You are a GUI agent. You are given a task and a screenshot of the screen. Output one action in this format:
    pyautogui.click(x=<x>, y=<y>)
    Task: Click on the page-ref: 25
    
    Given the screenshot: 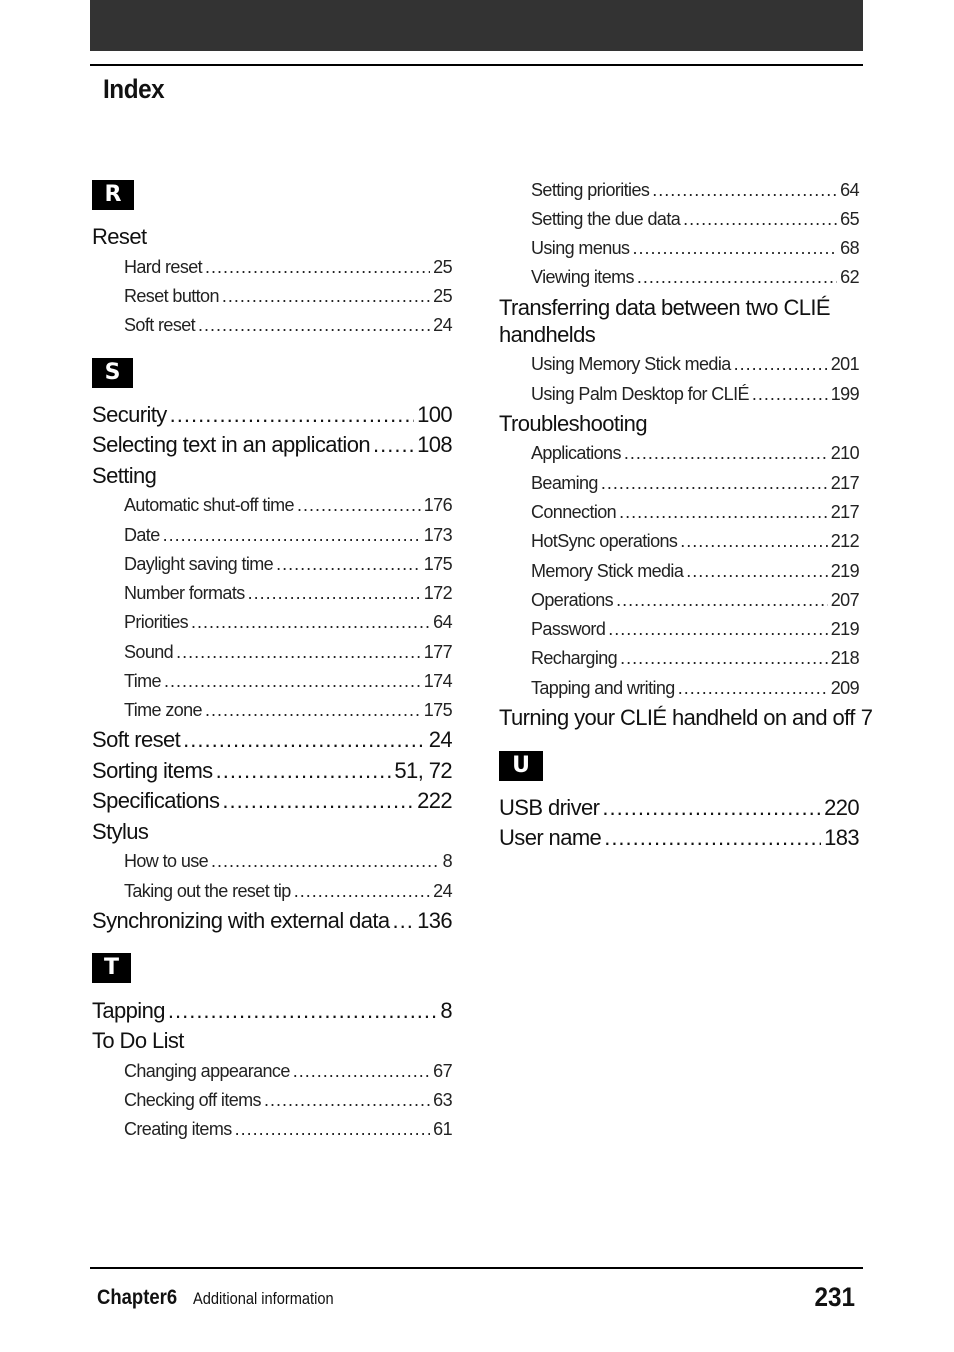 What is the action you would take?
    pyautogui.click(x=442, y=267)
    